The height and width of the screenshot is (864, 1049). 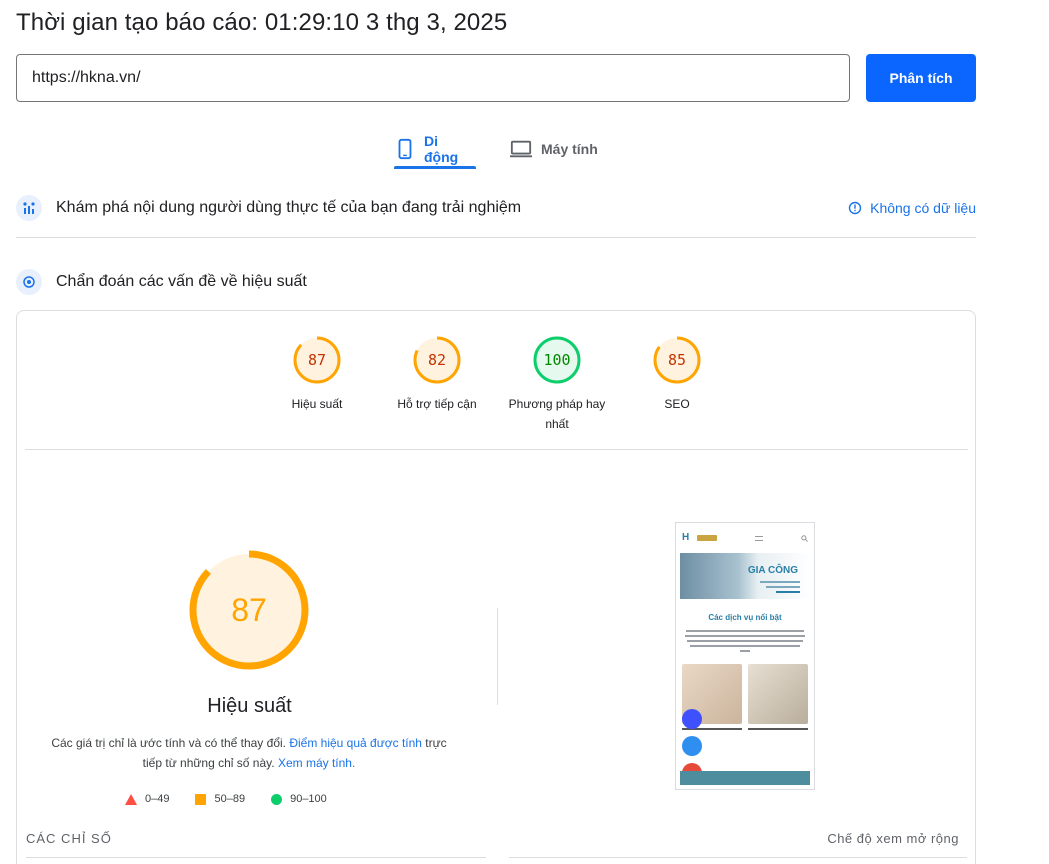 I want to click on gauge-accessibility: 82 Hỗ trợ tiếp cận, so click(x=437, y=374).